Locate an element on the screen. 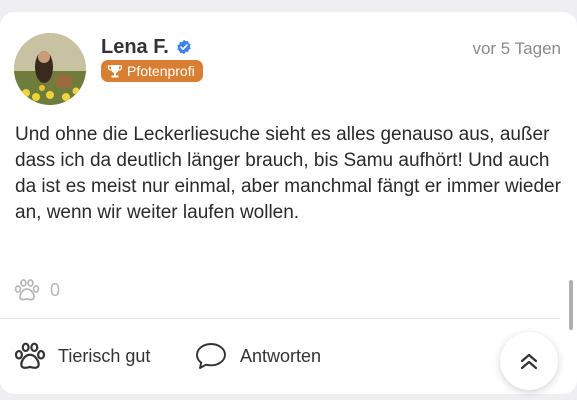 The height and width of the screenshot is (400, 577). reply-button-label: Antworten is located at coordinates (281, 355).